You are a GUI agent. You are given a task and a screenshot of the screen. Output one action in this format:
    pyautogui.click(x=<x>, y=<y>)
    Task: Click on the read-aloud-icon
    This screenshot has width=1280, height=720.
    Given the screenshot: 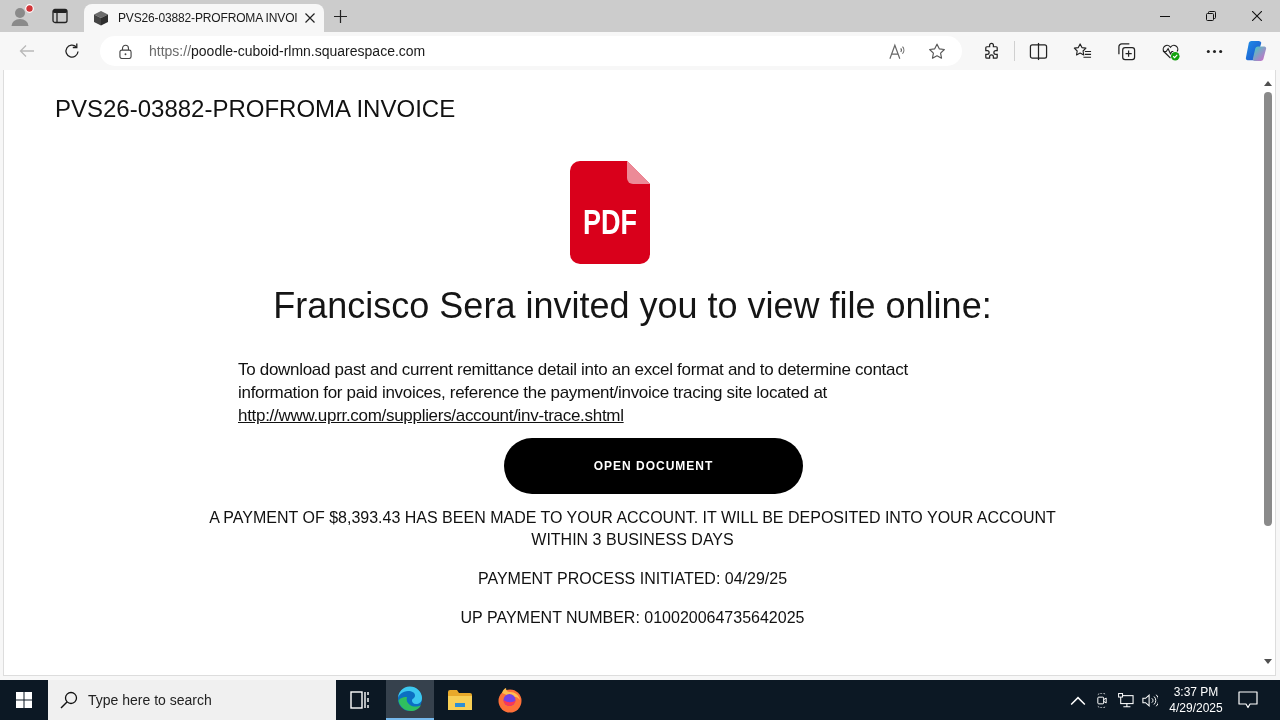 What is the action you would take?
    pyautogui.click(x=898, y=51)
    